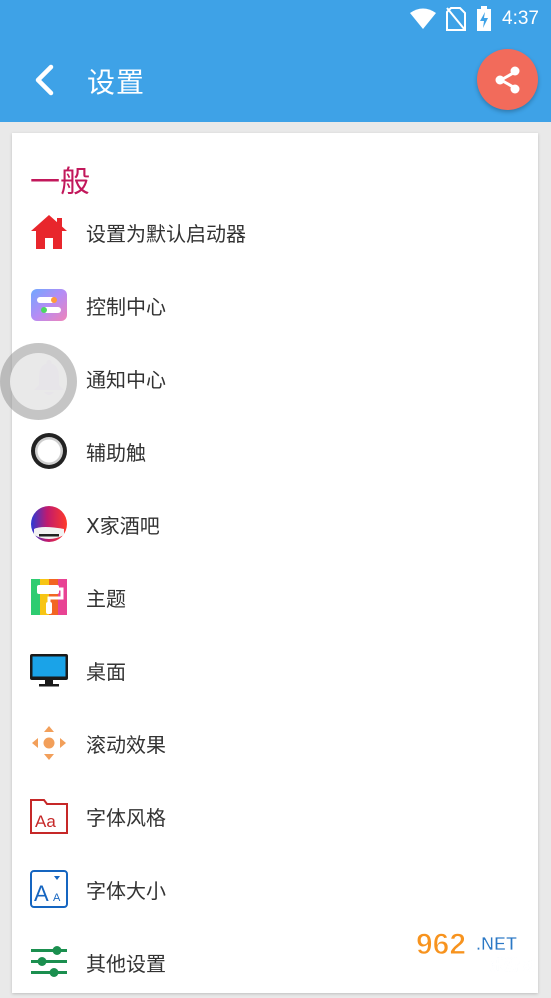 The image size is (551, 998). I want to click on scroll-effect-icon, so click(49, 743).